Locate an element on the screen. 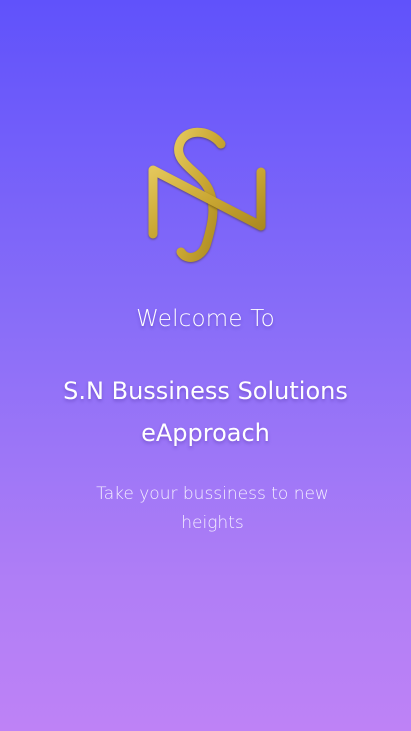 The width and height of the screenshot is (411, 731). company-name-line2: eApproach is located at coordinates (205, 433).